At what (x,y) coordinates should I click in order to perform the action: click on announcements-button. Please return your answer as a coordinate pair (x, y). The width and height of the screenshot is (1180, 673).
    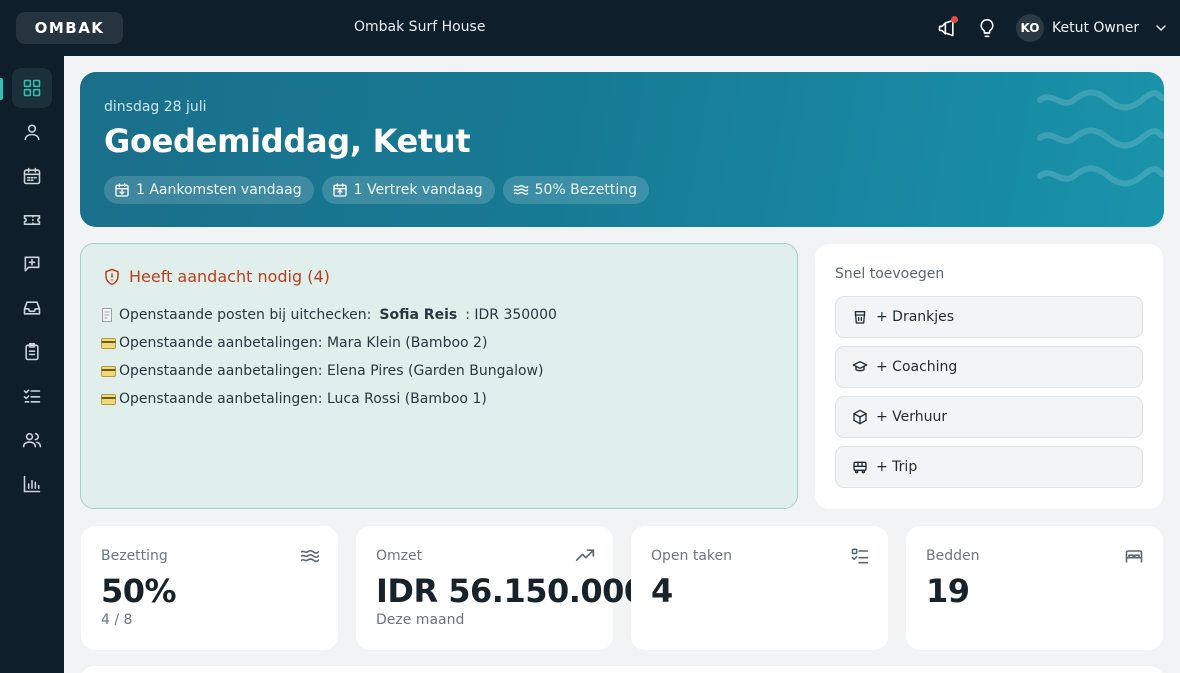
    Looking at the image, I should click on (947, 28).